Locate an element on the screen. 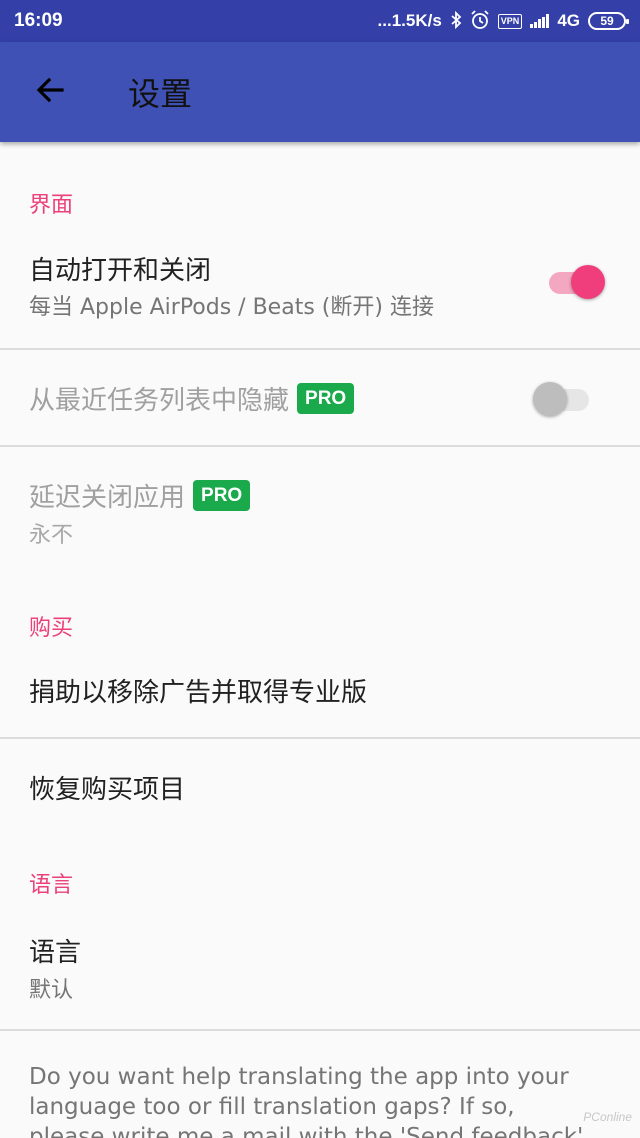  pref-donate-remove-ads: 捐助以移除广告并取得专业版 is located at coordinates (320, 692).